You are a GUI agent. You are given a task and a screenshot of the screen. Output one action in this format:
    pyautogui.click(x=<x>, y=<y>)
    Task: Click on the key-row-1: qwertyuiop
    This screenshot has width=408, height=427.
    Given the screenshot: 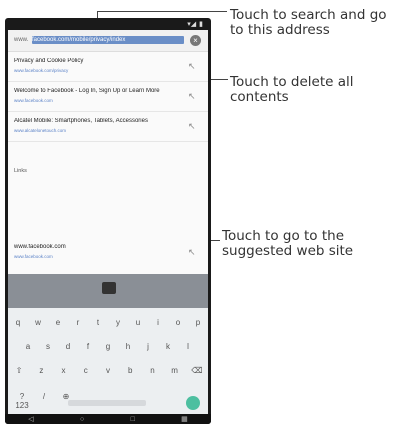 What is the action you would take?
    pyautogui.click(x=108, y=322)
    